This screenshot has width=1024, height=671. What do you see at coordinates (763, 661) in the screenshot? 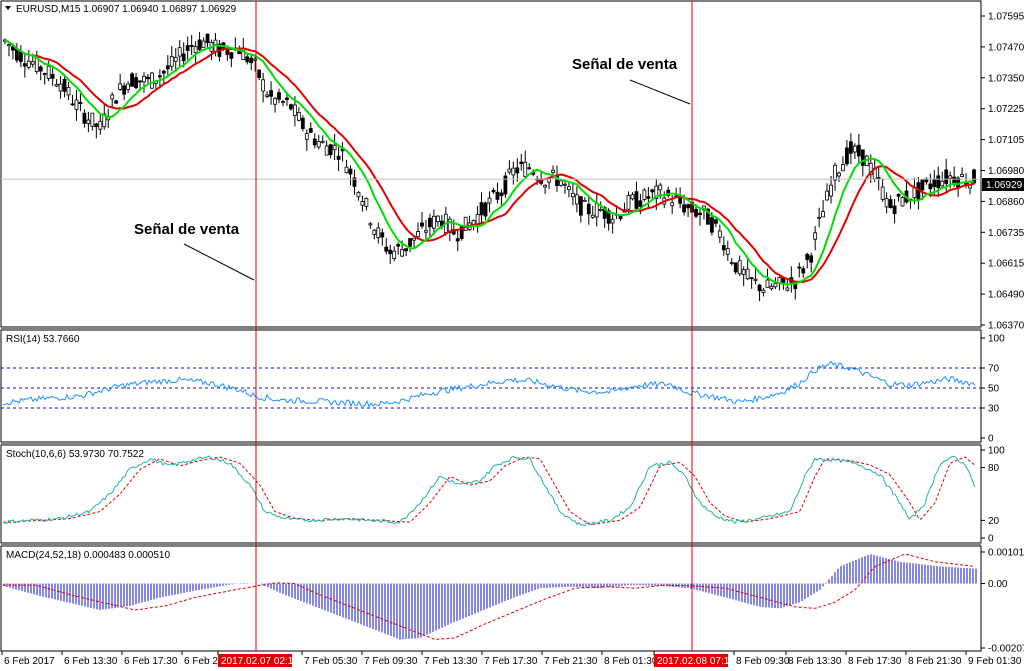
I see `time-axis-label: 8 Feb 09:30` at bounding box center [763, 661].